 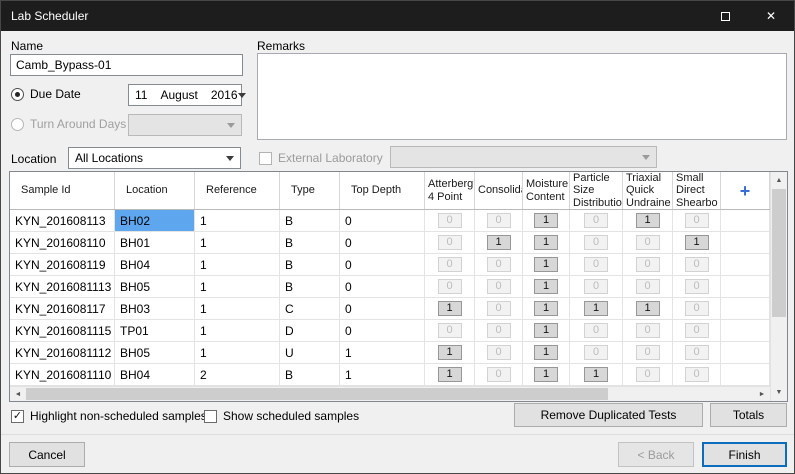 I want to click on name-input, so click(x=126, y=65).